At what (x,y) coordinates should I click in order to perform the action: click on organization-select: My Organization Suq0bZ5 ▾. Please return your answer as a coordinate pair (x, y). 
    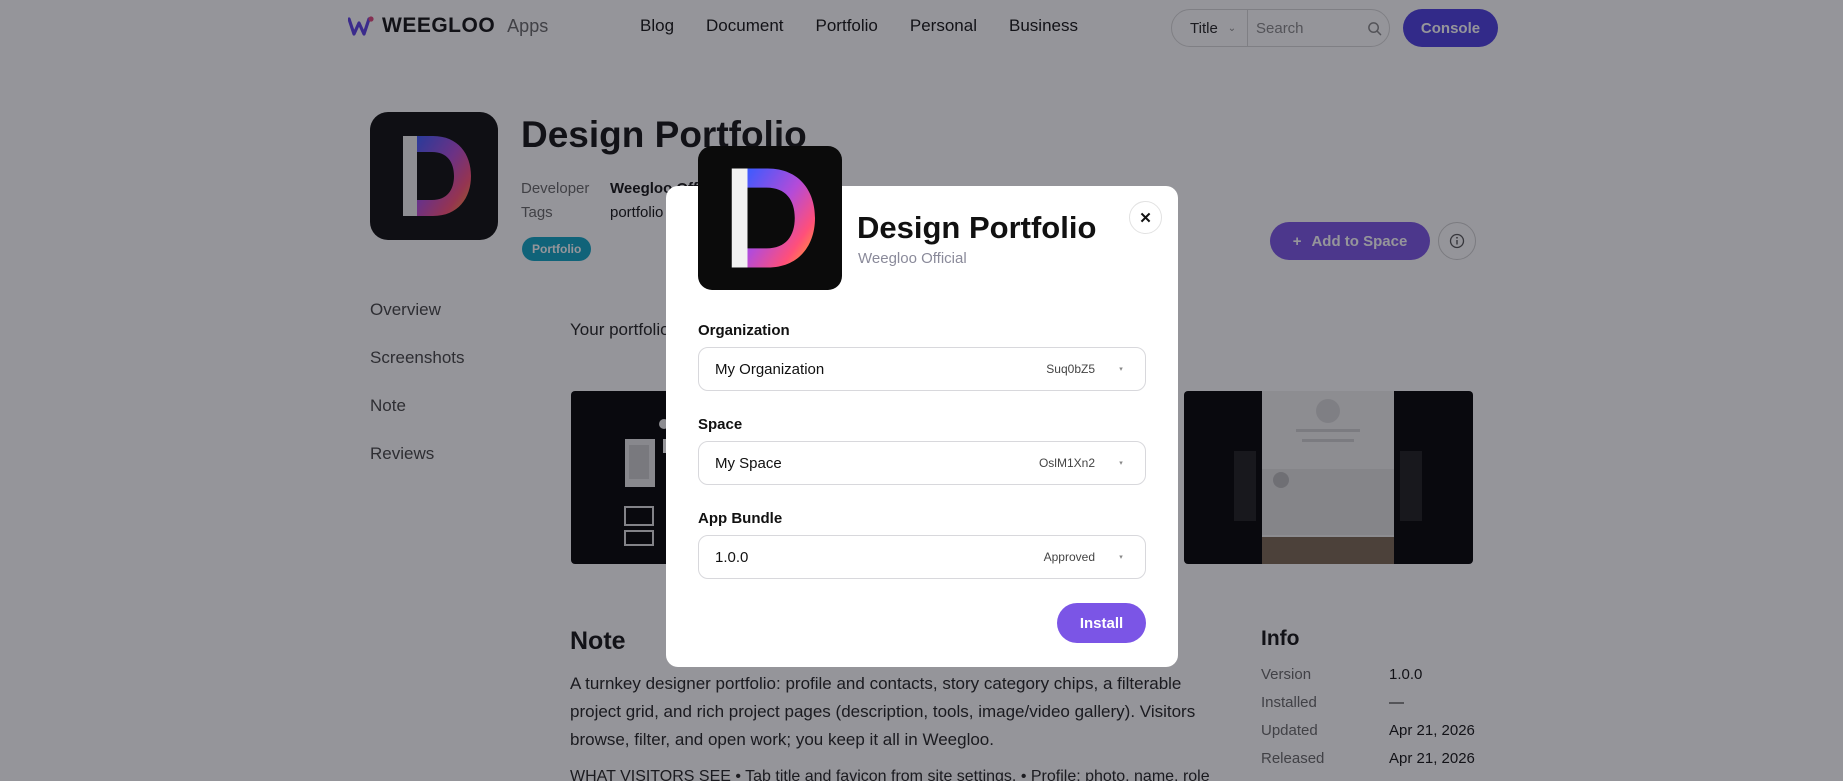
    Looking at the image, I should click on (922, 369).